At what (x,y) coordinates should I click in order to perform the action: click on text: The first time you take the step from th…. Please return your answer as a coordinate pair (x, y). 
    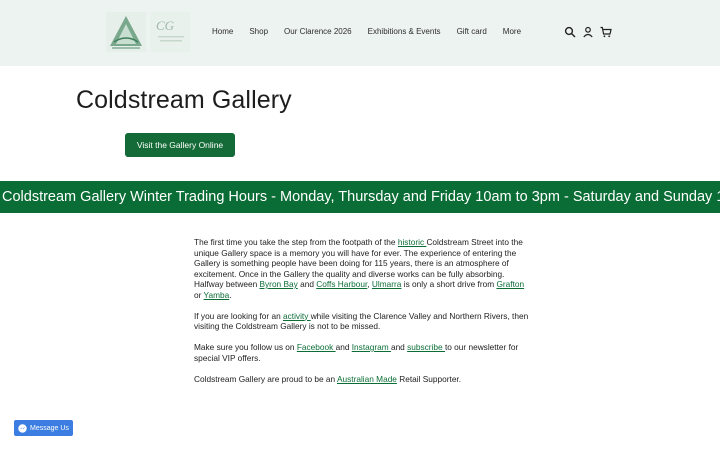
    Looking at the image, I should click on (296, 242).